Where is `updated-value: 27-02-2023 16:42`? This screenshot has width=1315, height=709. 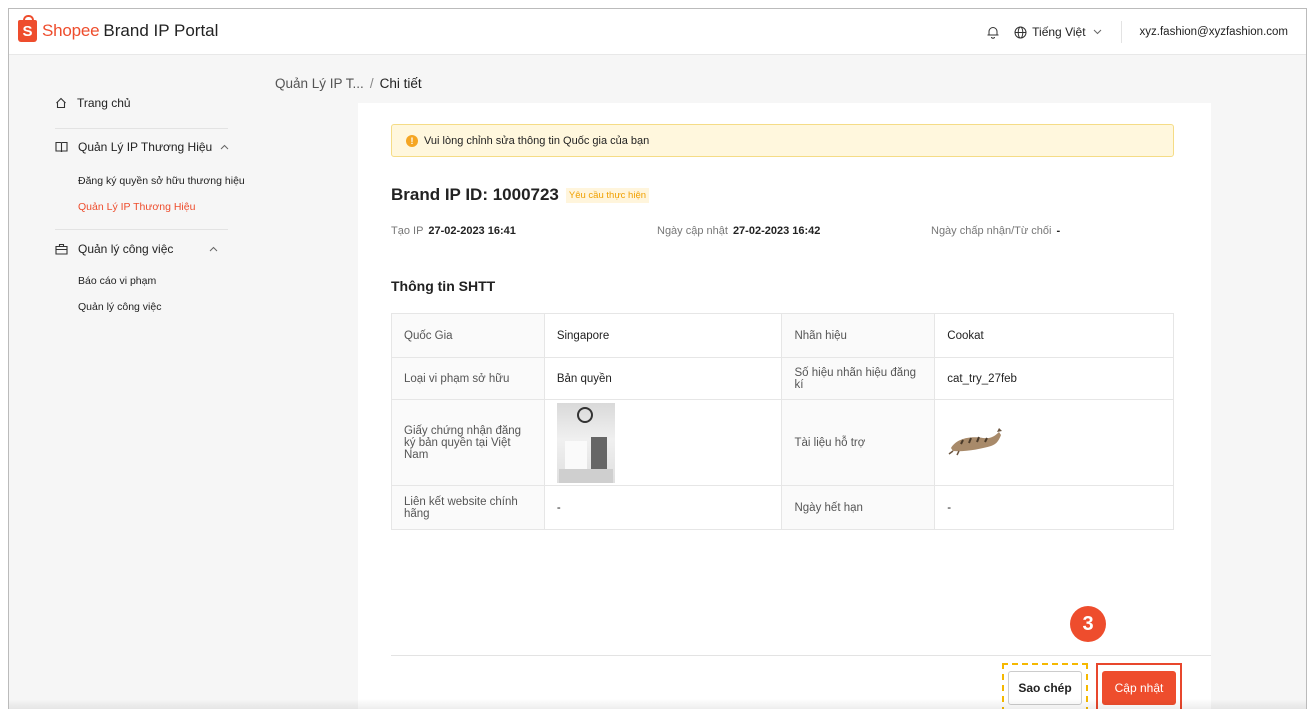 updated-value: 27-02-2023 16:42 is located at coordinates (776, 231).